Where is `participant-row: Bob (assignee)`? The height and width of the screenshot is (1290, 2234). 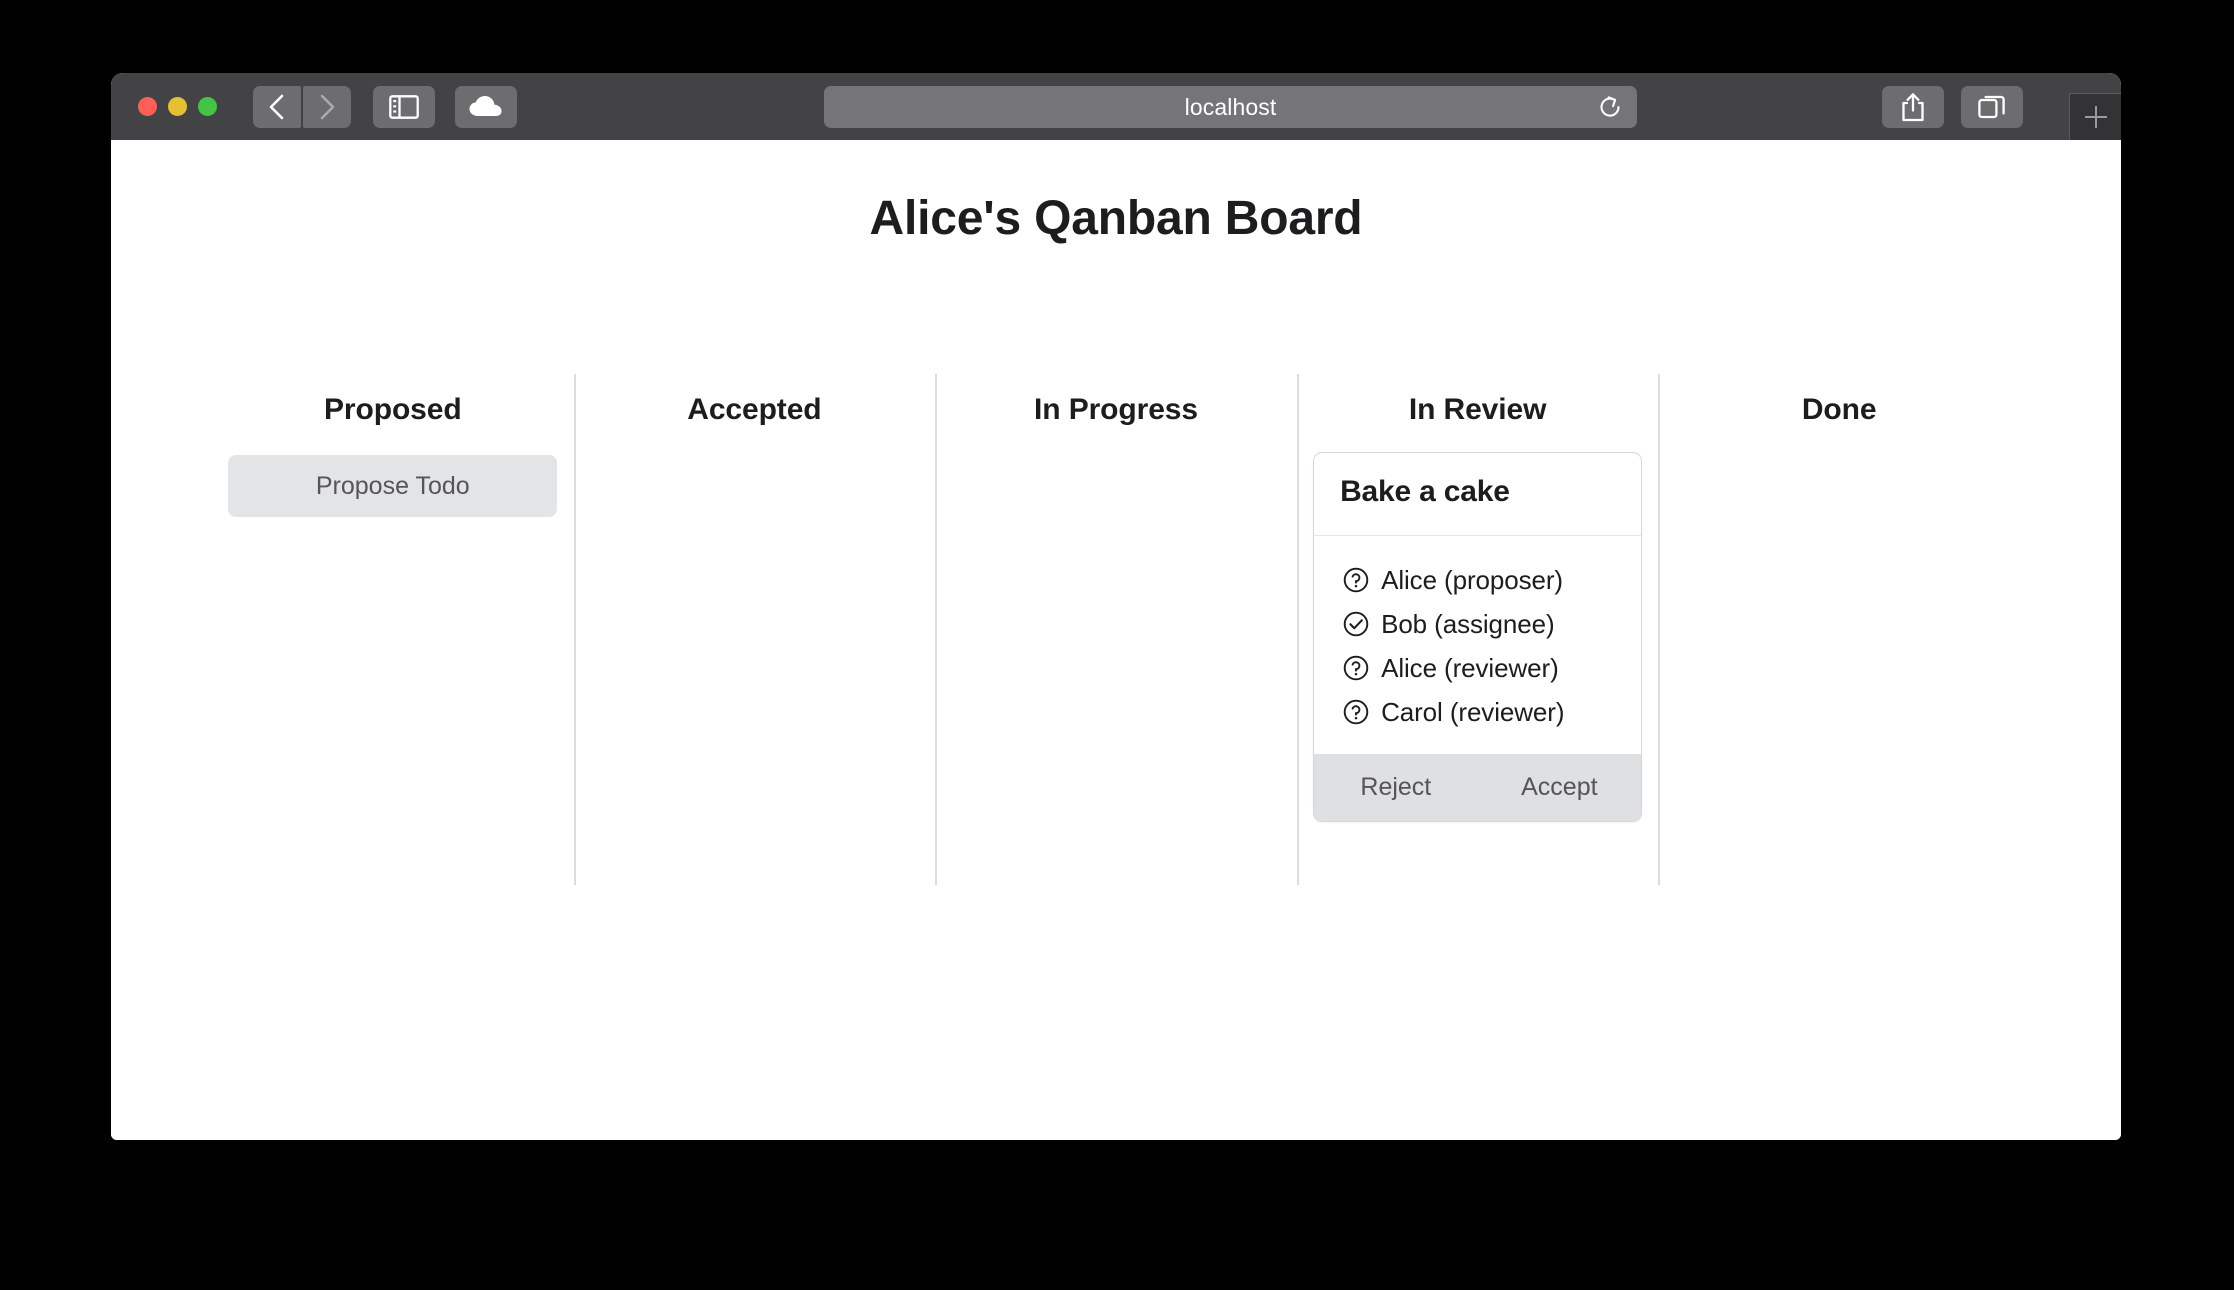
participant-row: Bob (assignee) is located at coordinates (1477, 624).